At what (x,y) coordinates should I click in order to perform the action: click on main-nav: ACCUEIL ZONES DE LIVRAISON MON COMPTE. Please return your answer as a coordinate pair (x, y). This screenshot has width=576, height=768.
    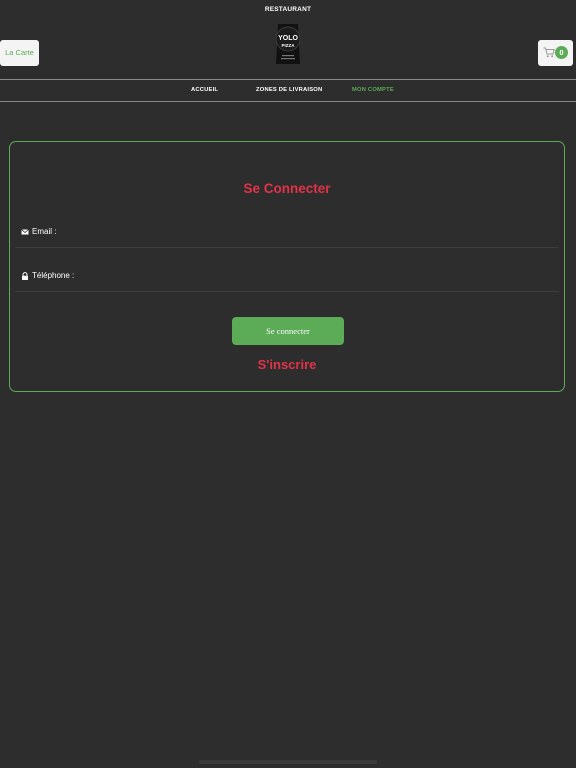
    Looking at the image, I should click on (288, 90).